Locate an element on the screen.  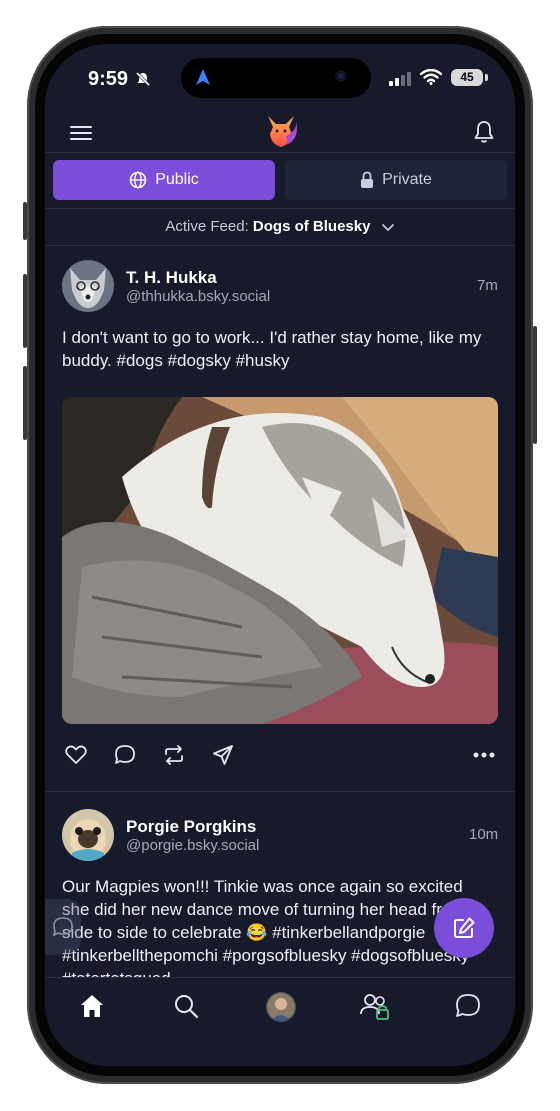
author-name: T. H. Hukka is located at coordinates (171, 278).